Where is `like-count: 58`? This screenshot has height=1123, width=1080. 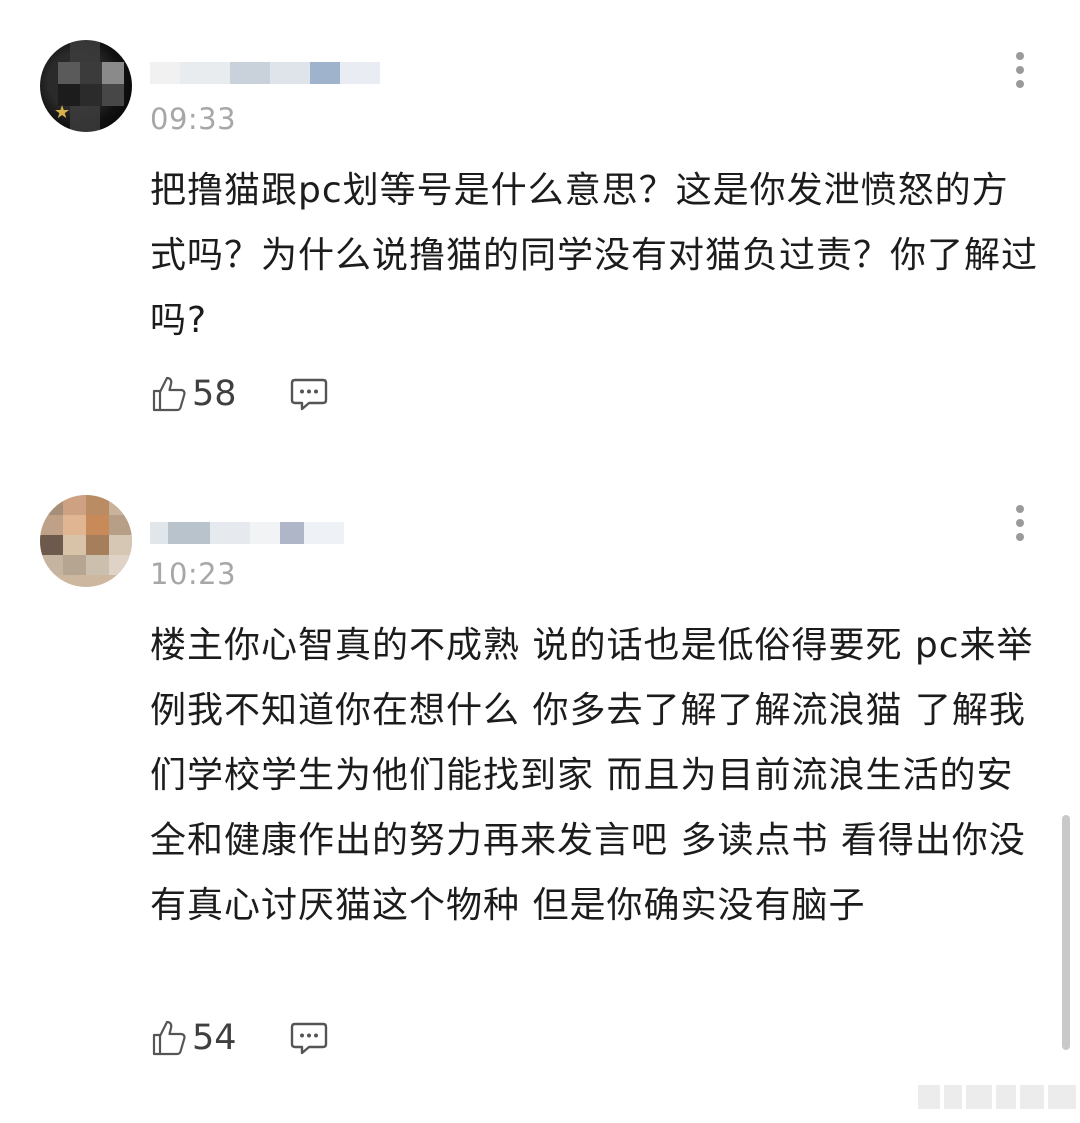
like-count: 58 is located at coordinates (214, 394).